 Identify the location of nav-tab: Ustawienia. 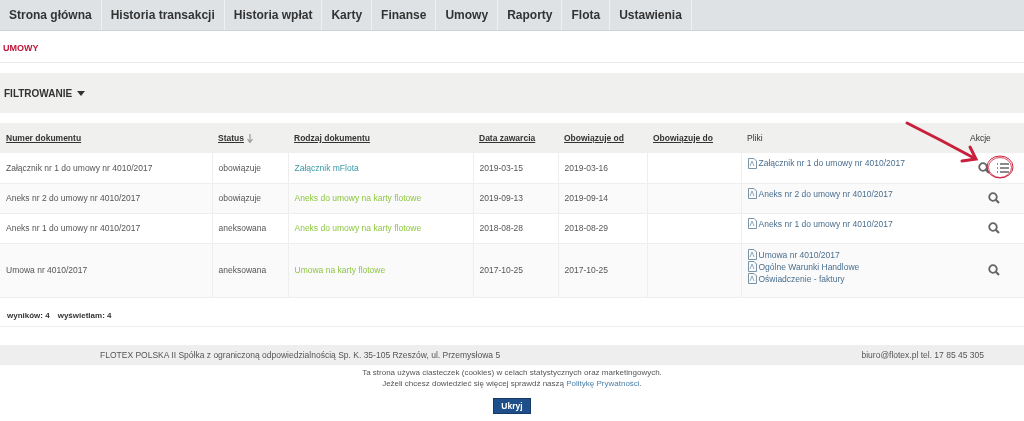
(651, 15).